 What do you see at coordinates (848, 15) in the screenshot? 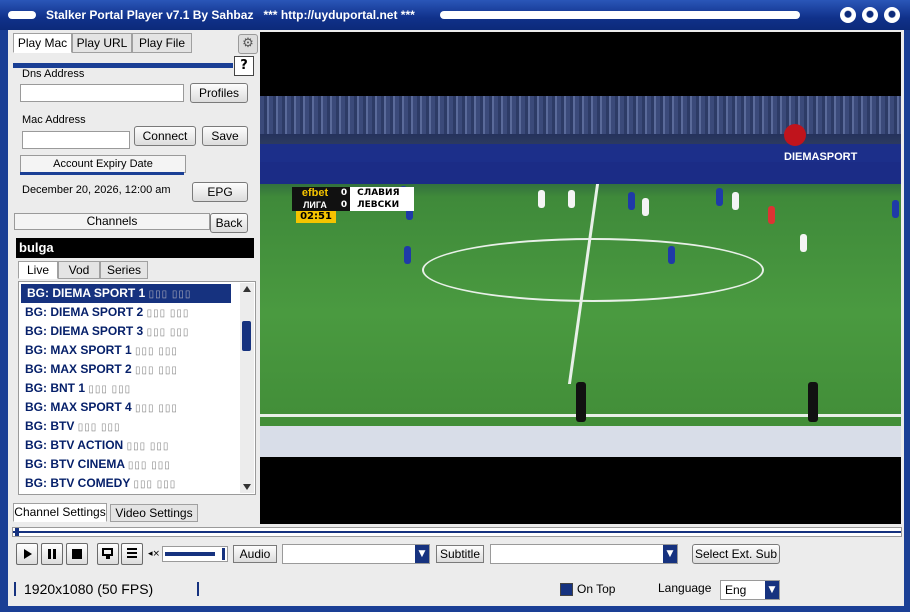
I see `minimize-button` at bounding box center [848, 15].